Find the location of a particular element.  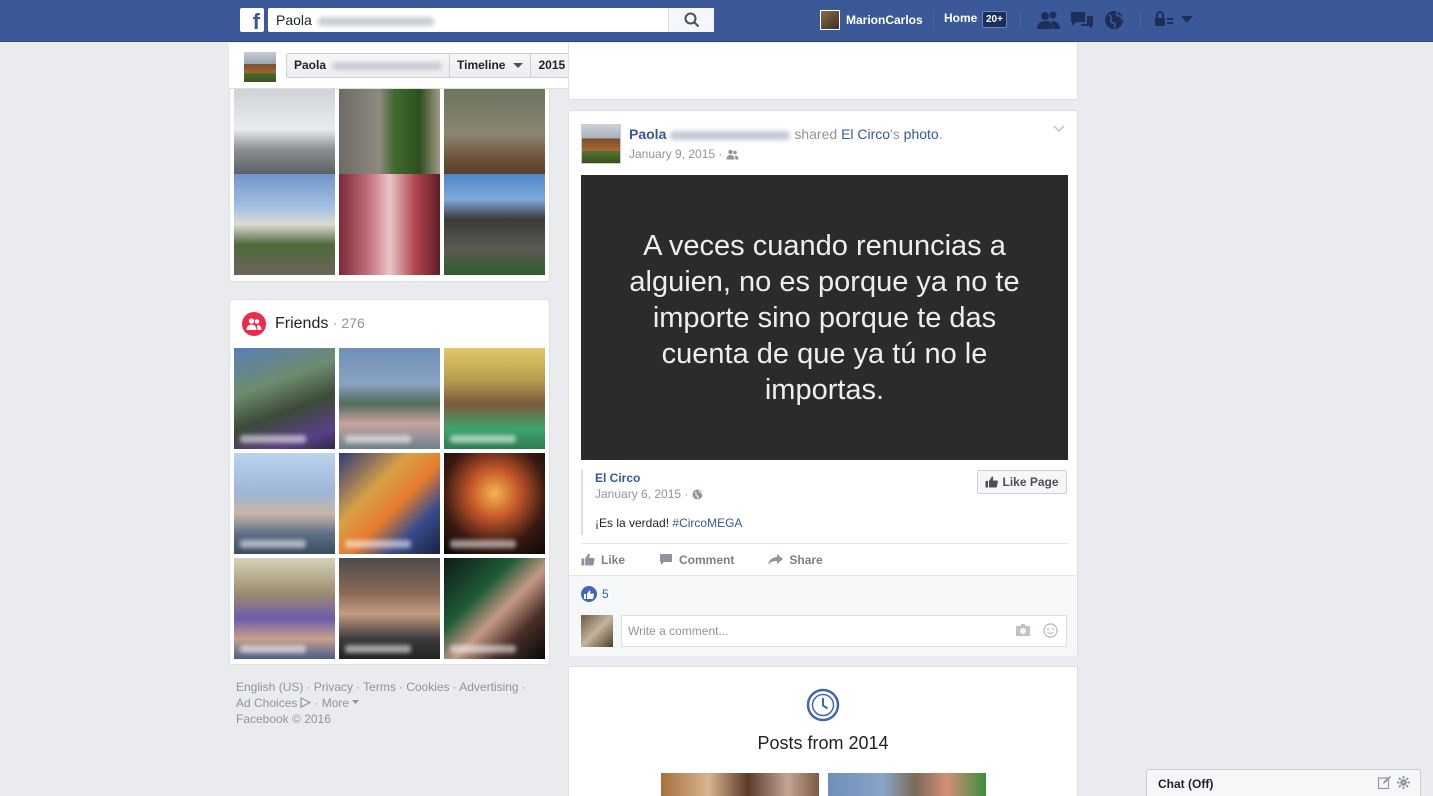

post-options-chevron-icon is located at coordinates (1059, 129).